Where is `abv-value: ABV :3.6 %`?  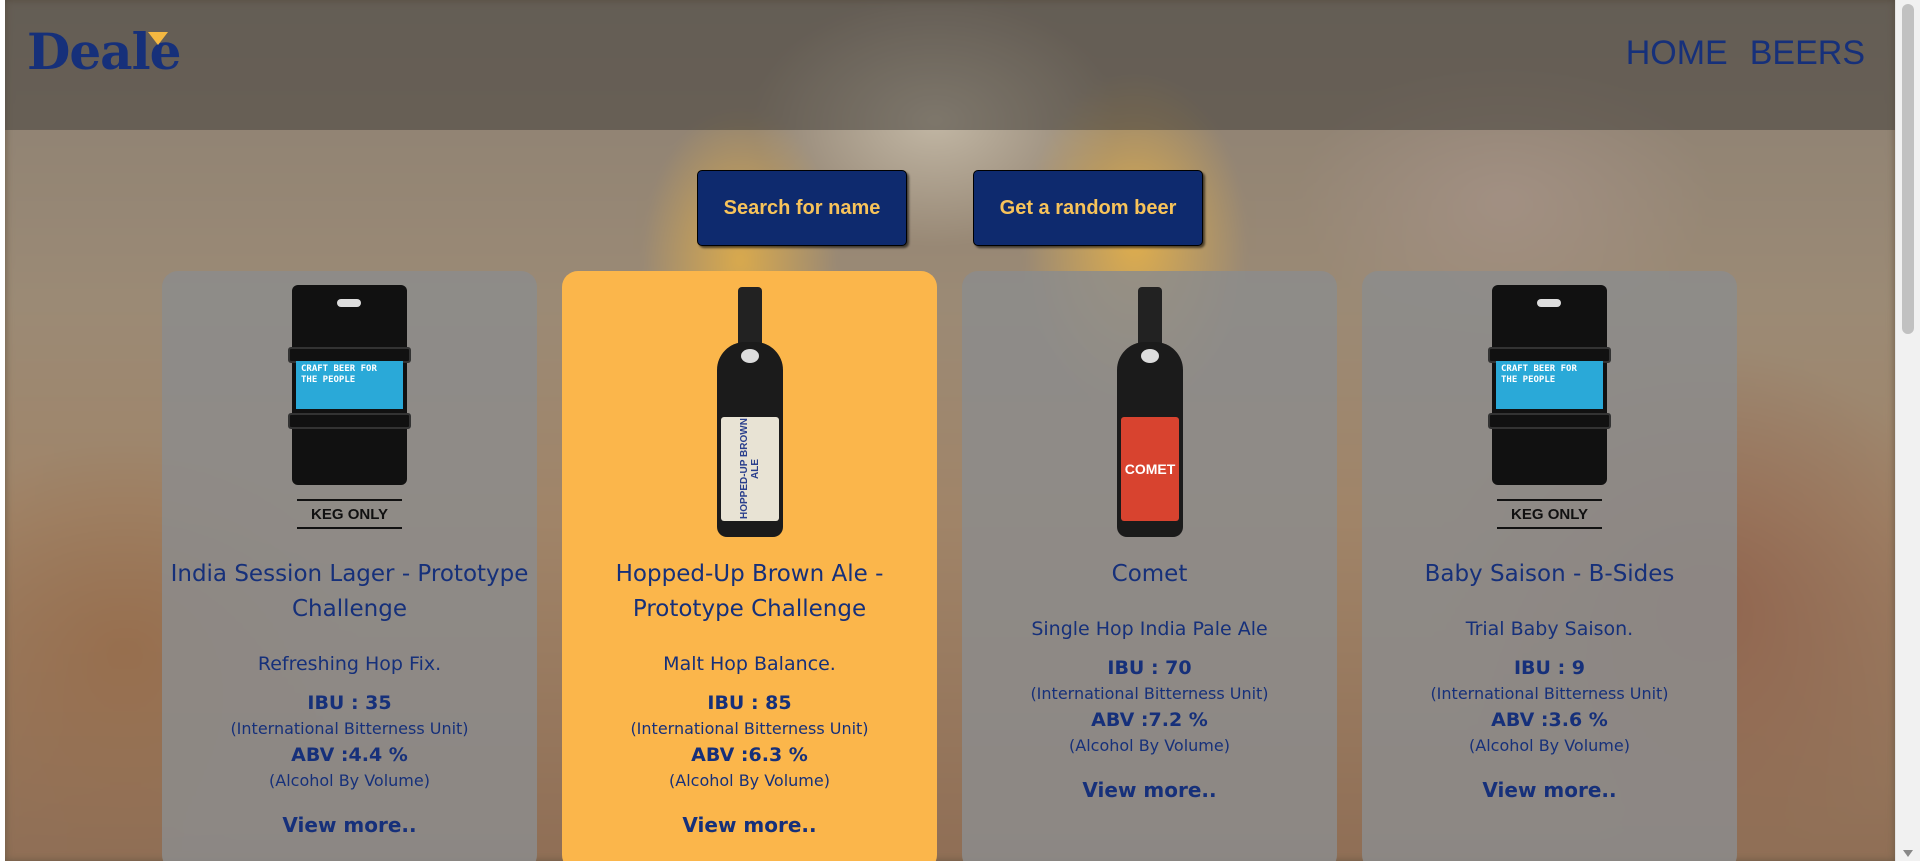
abv-value: ABV :3.6 % is located at coordinates (1549, 720).